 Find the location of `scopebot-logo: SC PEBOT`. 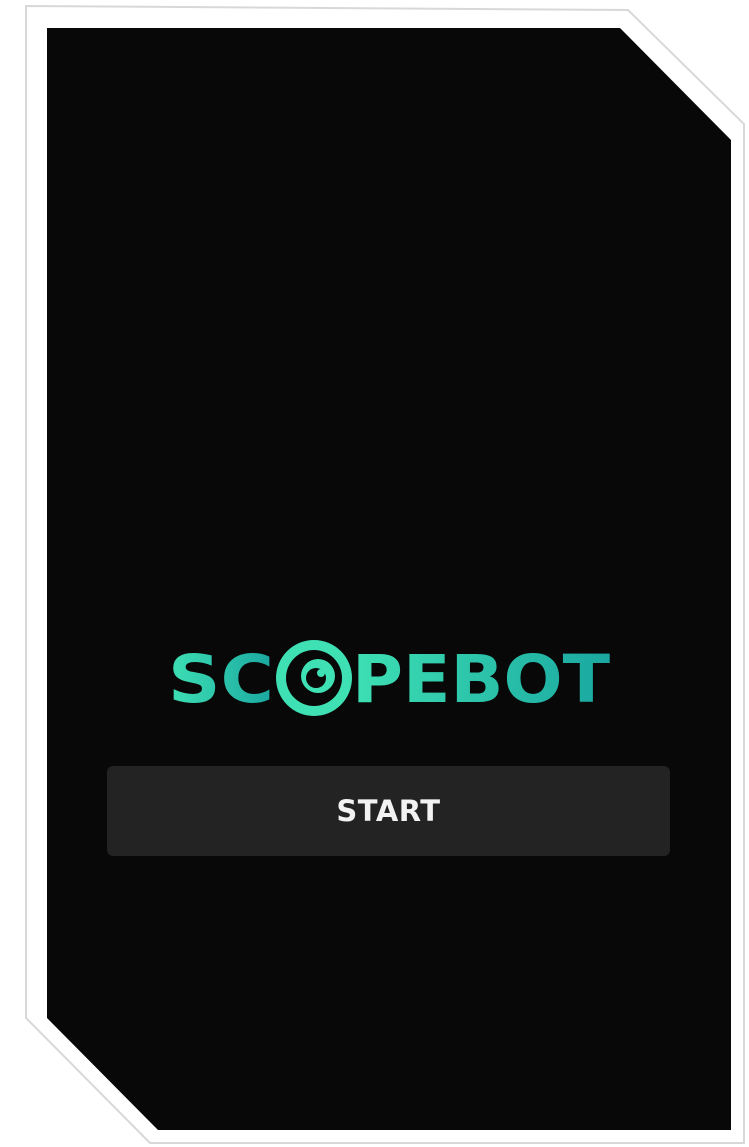

scopebot-logo: SC PEBOT is located at coordinates (389, 679).